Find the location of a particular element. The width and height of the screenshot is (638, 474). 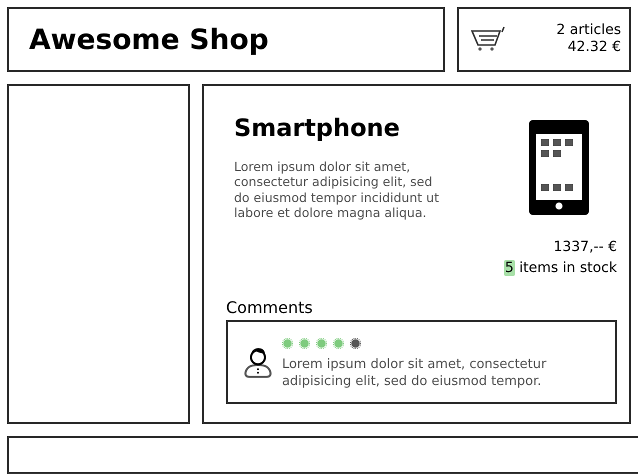

cart-icon is located at coordinates (489, 39).